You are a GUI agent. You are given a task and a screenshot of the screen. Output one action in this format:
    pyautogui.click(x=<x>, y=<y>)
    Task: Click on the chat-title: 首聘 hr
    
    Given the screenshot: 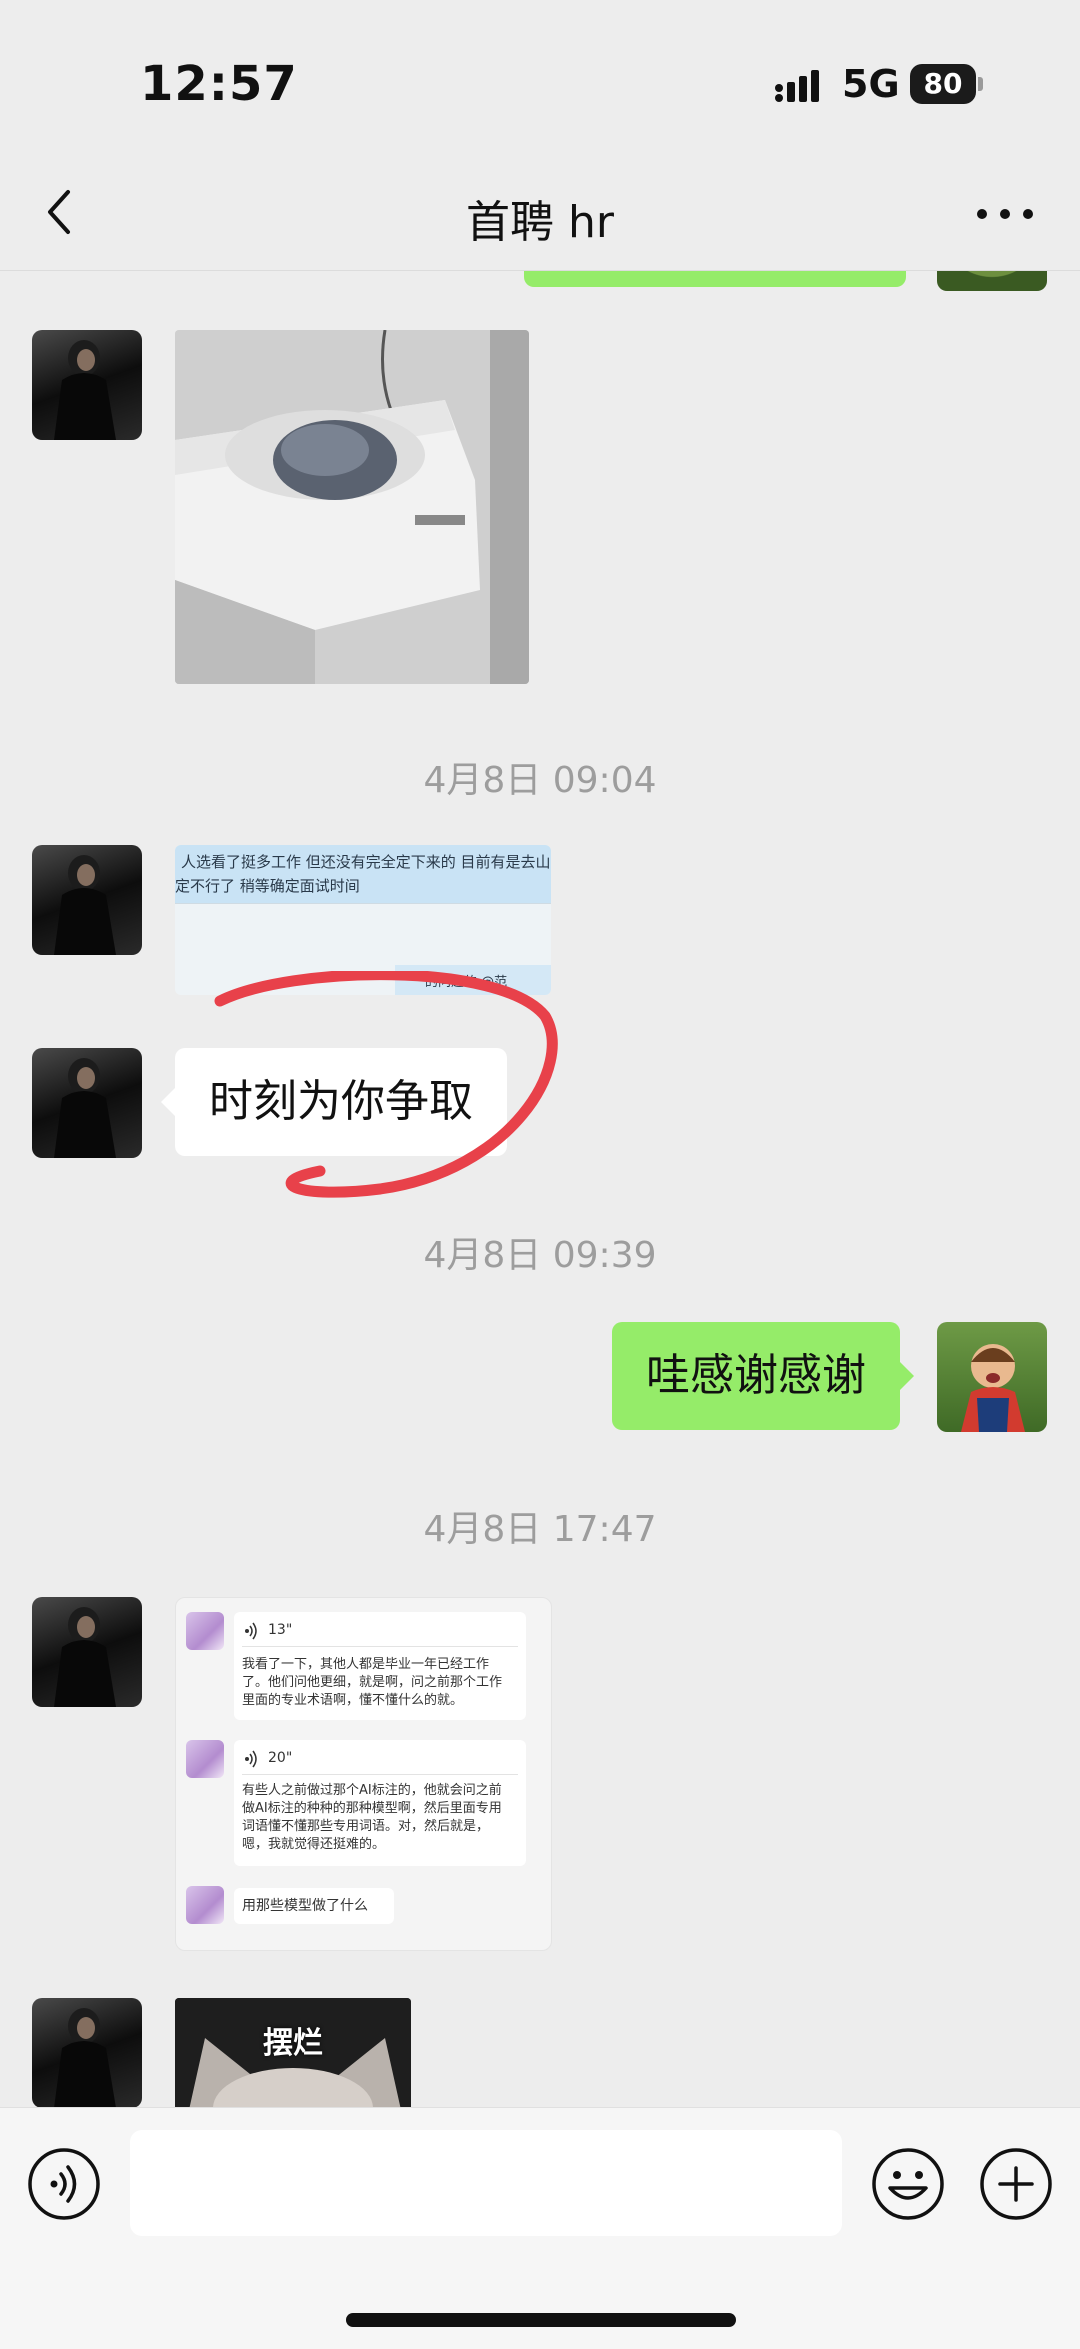 What is the action you would take?
    pyautogui.click(x=540, y=222)
    